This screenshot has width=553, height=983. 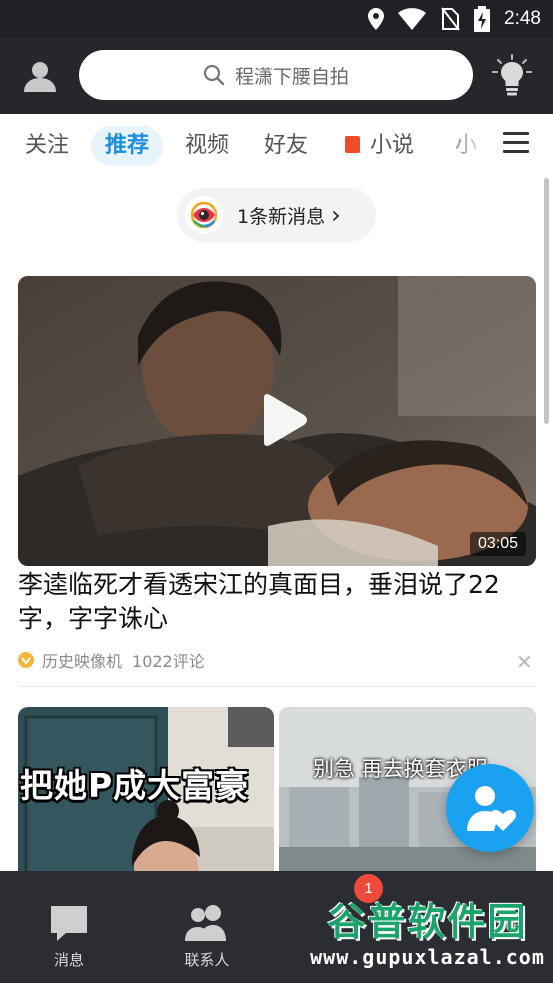 I want to click on eye-icon, so click(x=204, y=215).